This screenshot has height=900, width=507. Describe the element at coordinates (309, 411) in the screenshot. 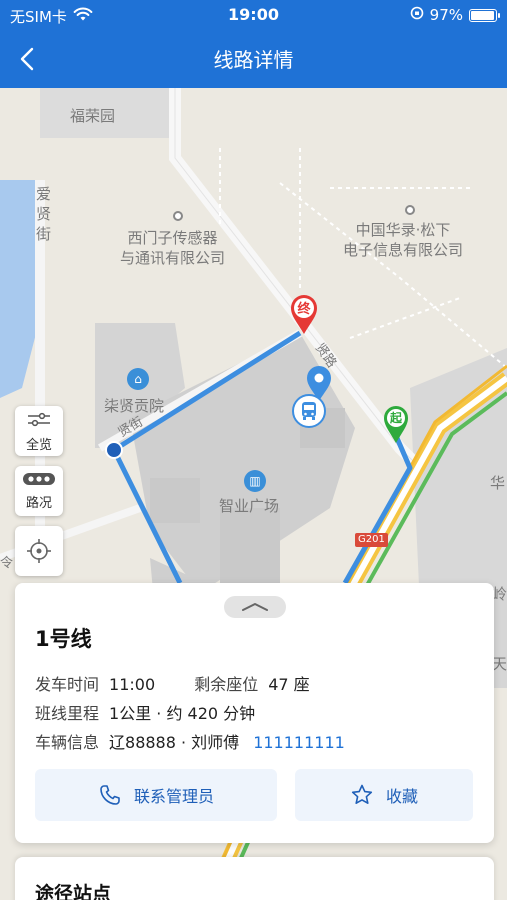

I see `bus-icon` at that location.